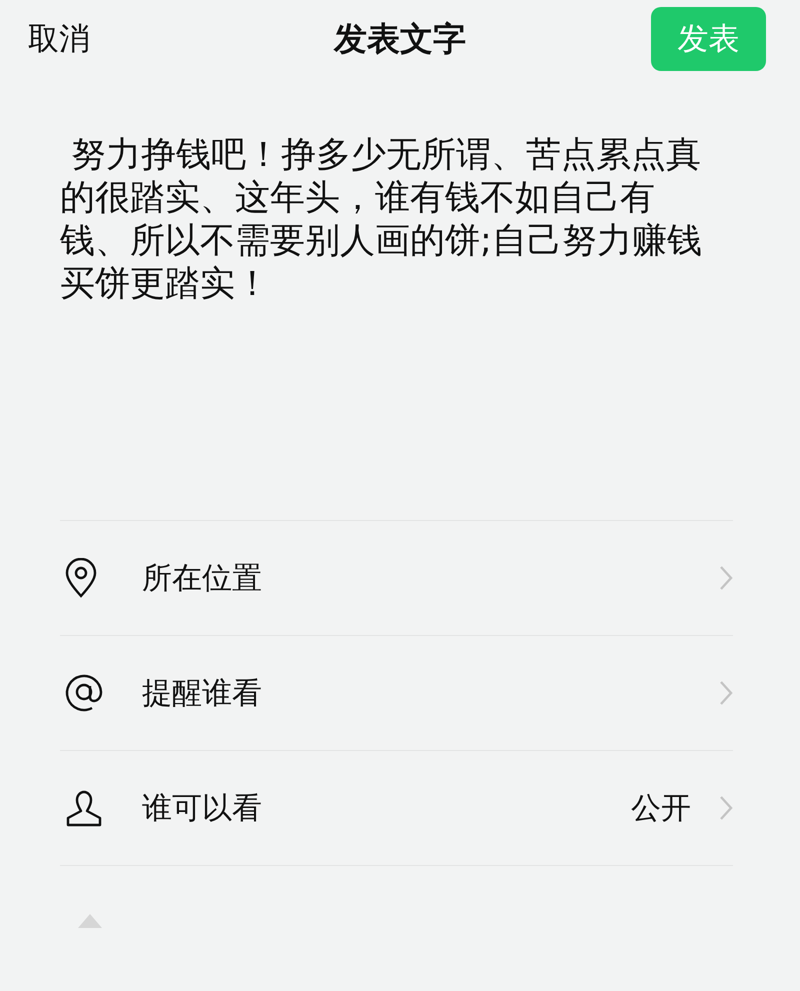 Image resolution: width=800 pixels, height=991 pixels. I want to click on at-sign-icon, so click(84, 693).